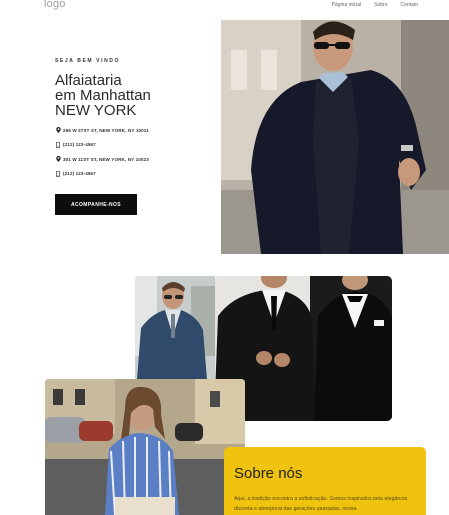 The image size is (449, 515). I want to click on nav-contact-link: Contato, so click(409, 5).